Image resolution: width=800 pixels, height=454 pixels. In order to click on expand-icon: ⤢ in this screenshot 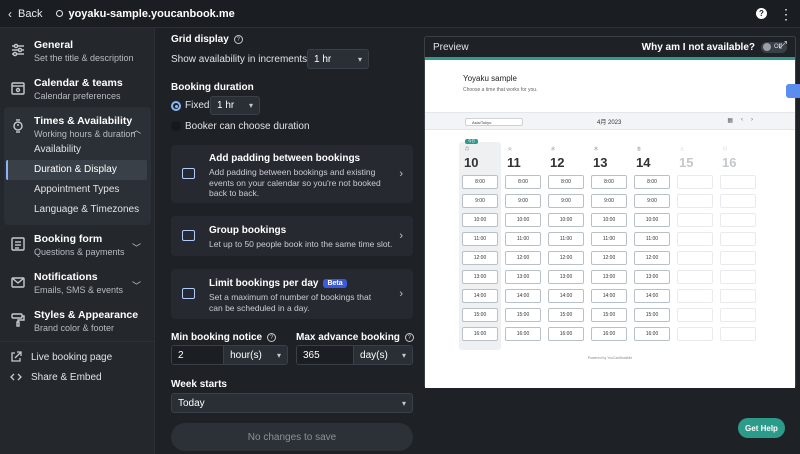, I will do `click(789, 45)`.